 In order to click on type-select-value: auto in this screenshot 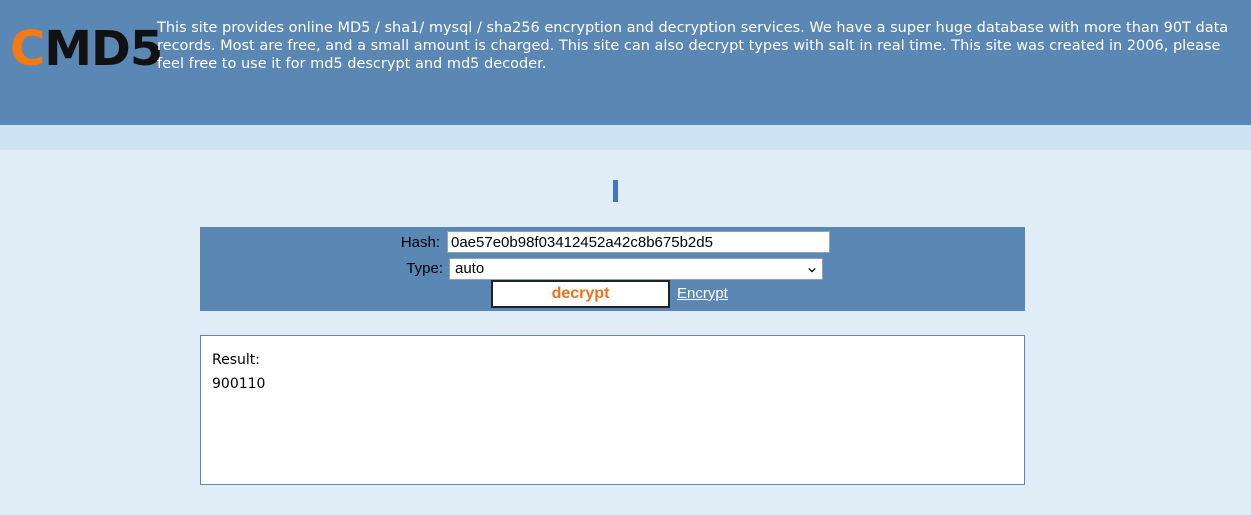, I will do `click(470, 268)`.